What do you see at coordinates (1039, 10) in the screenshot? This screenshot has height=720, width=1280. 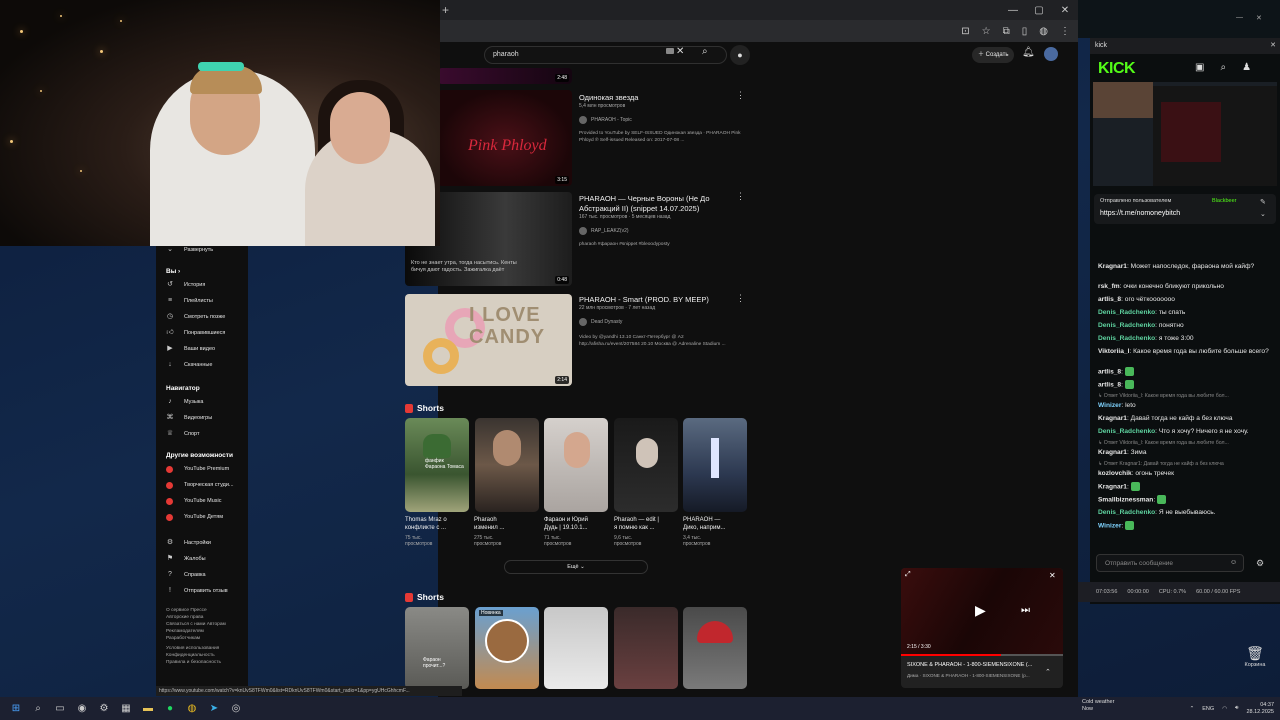 I see `maximize-button: ▢` at bounding box center [1039, 10].